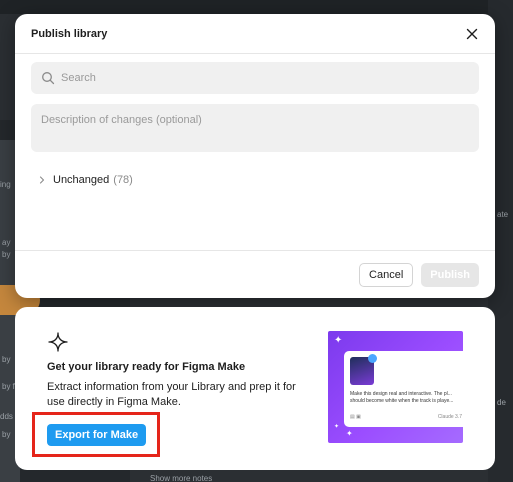  Describe the element at coordinates (48, 78) in the screenshot. I see `search-icon` at that location.